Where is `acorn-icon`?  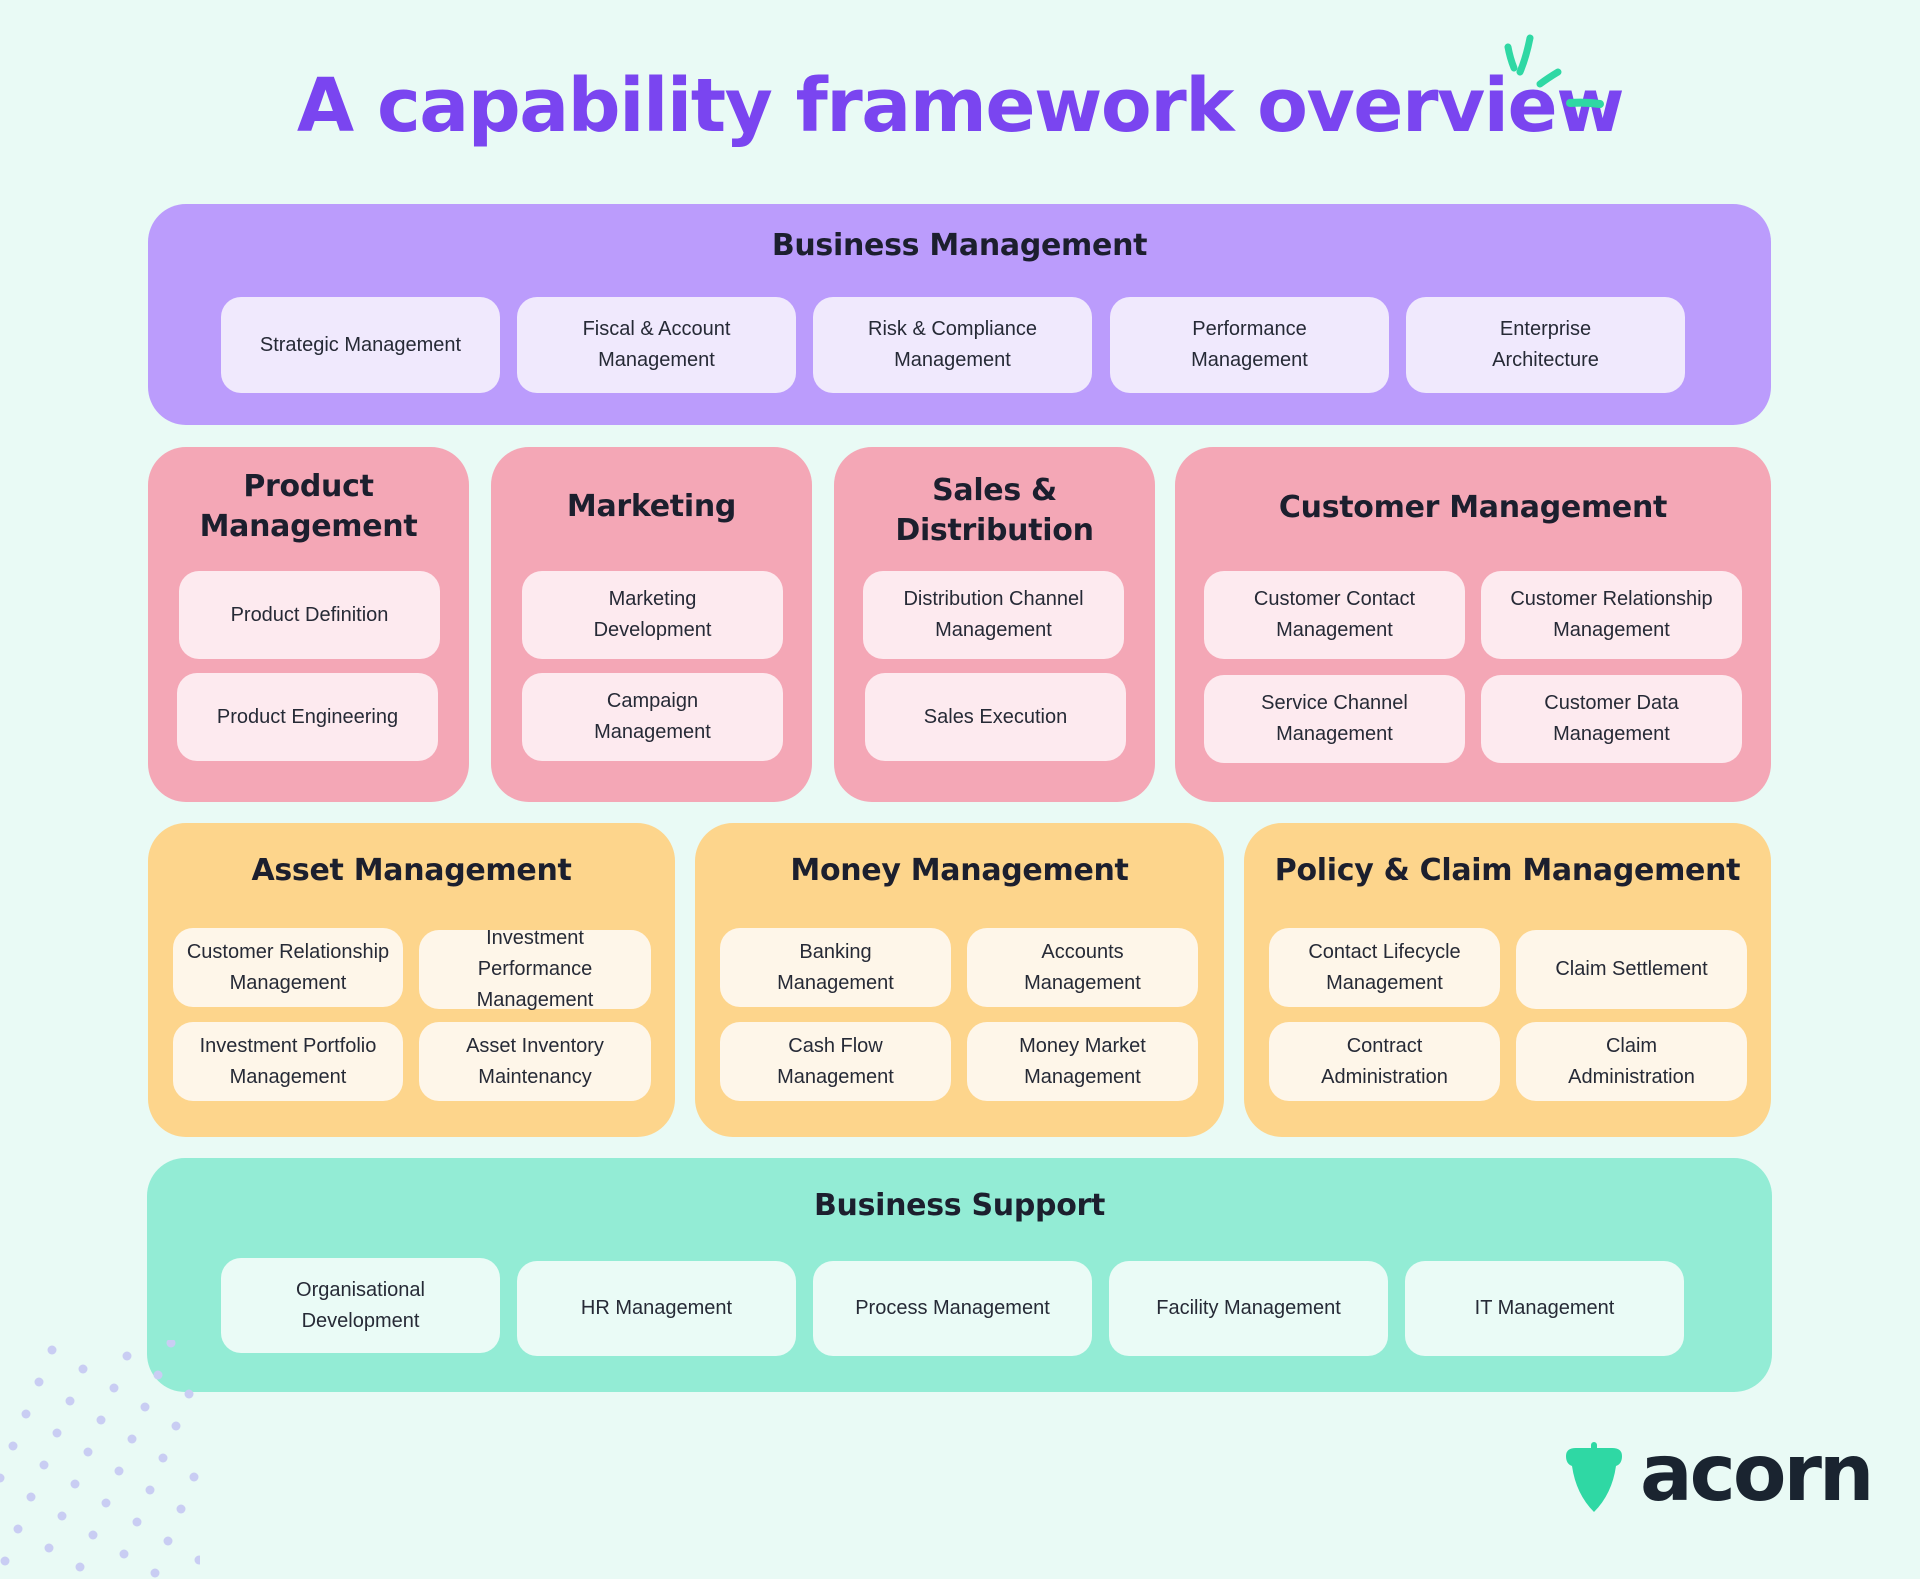
acorn-icon is located at coordinates (1594, 1477).